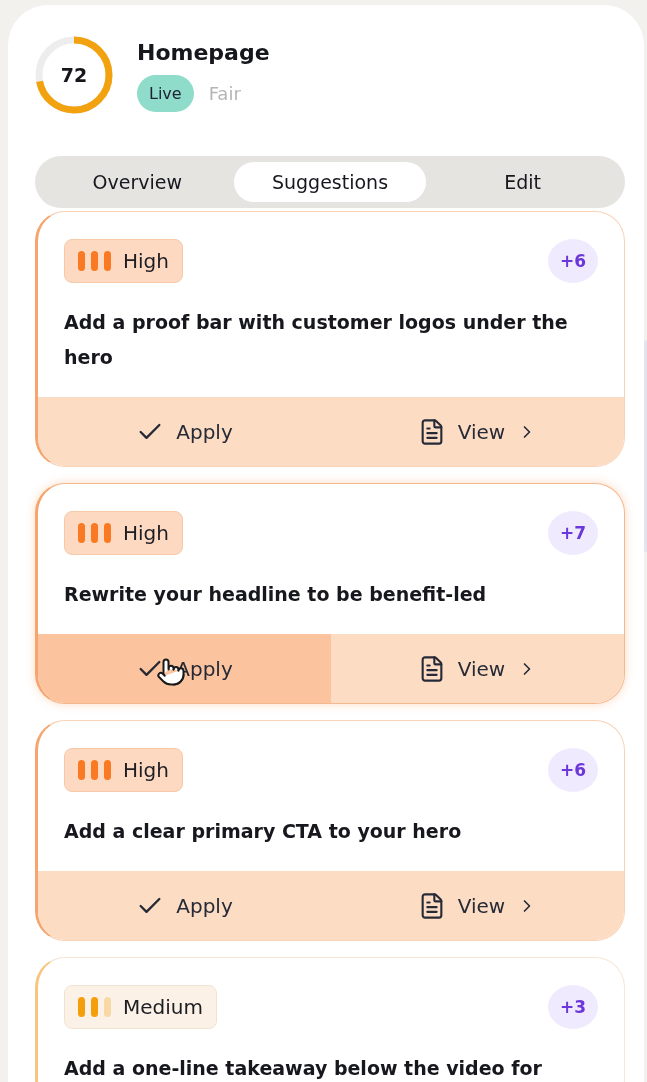 Image resolution: width=647 pixels, height=1082 pixels. I want to click on suggestion-text: Rewrite your headline to be benefit-led, so click(276, 594).